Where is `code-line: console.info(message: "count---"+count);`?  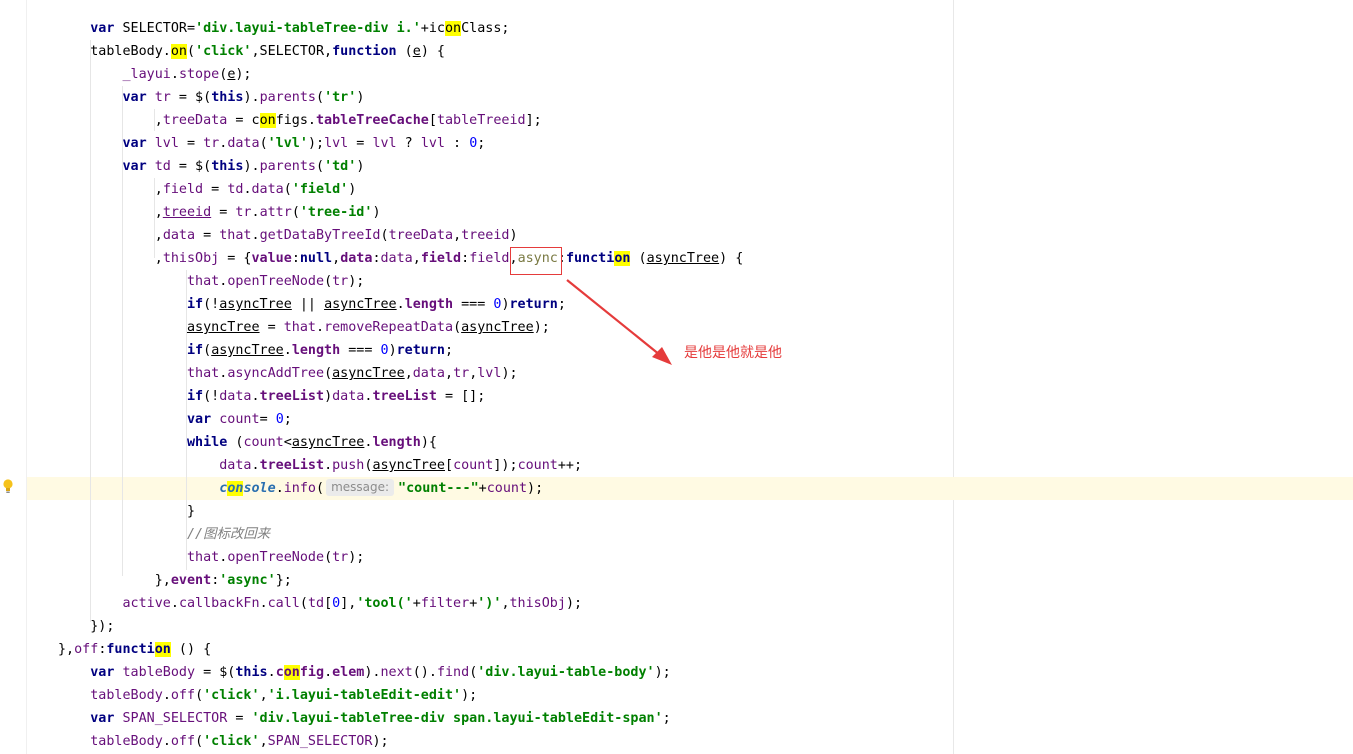
code-line: console.info(message: "count---"+count); is located at coordinates (300, 488).